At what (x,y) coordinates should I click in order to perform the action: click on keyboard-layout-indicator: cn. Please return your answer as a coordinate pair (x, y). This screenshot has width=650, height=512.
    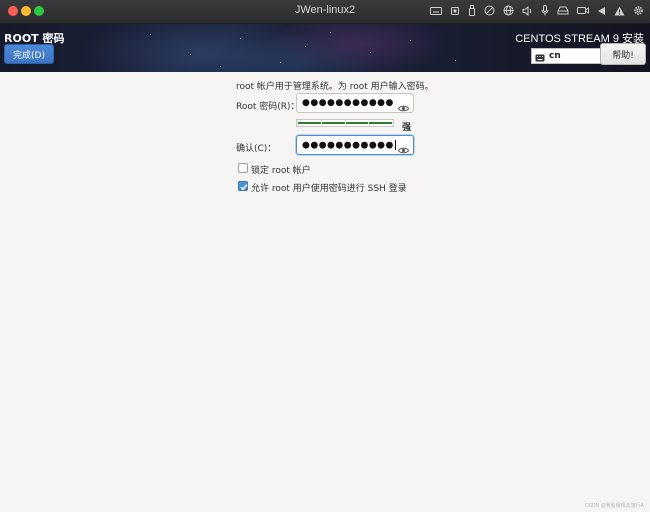
    Looking at the image, I should click on (567, 56).